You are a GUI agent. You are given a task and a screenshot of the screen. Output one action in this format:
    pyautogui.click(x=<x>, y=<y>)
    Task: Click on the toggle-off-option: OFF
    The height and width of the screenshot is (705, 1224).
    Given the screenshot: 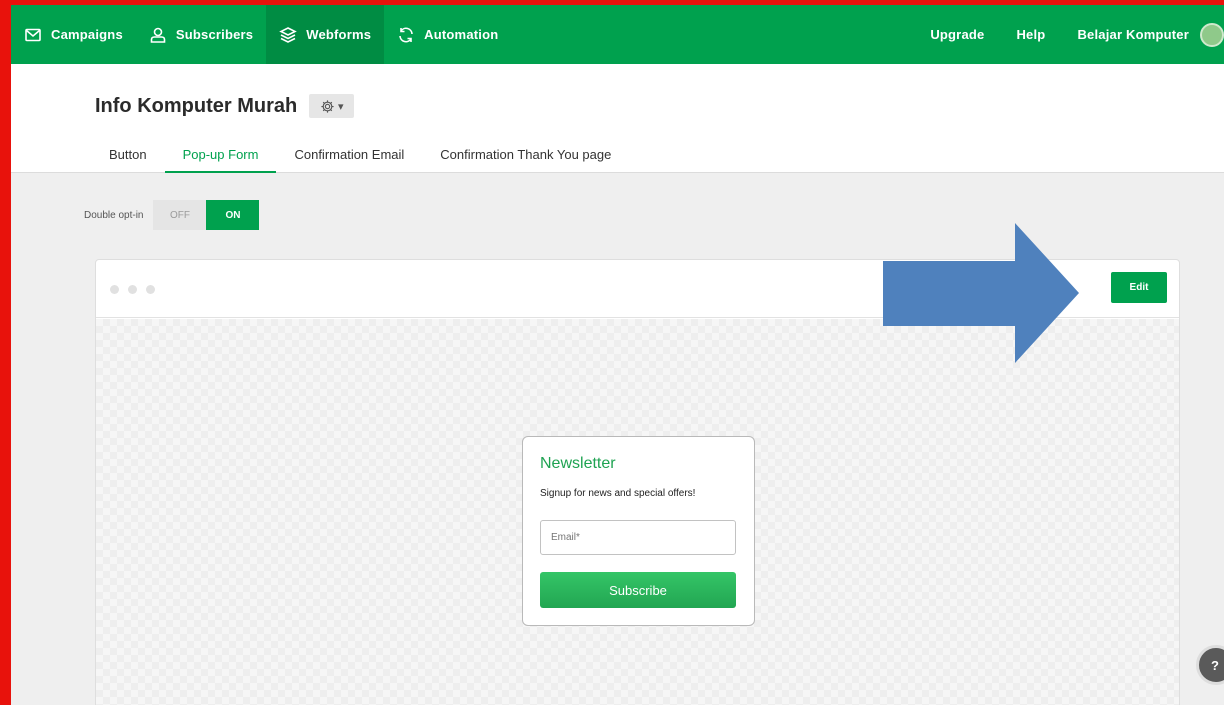 What is the action you would take?
    pyautogui.click(x=180, y=215)
    